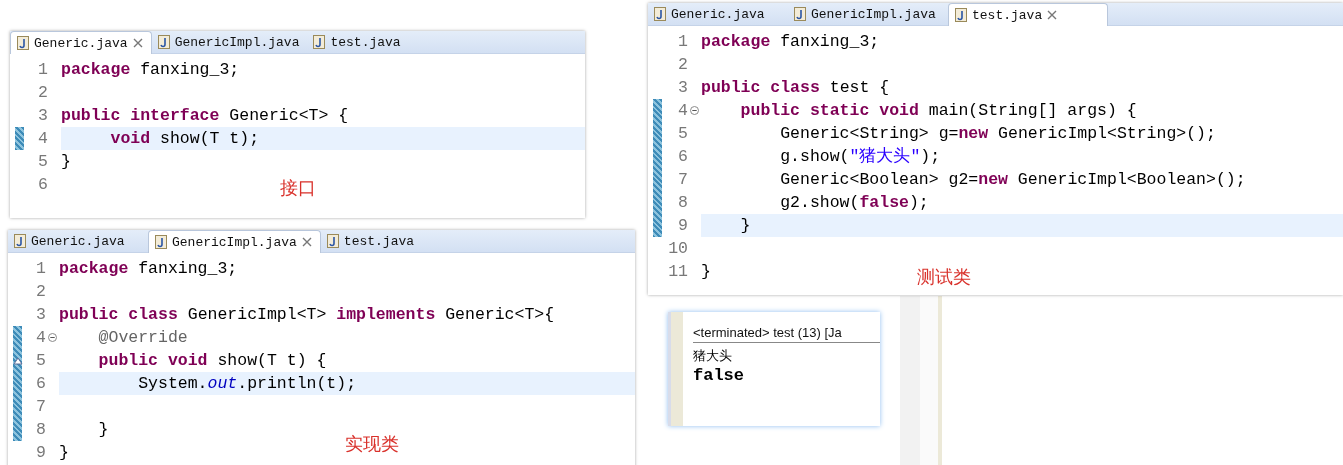 The width and height of the screenshot is (1343, 465). I want to click on line-number: 10, so click(677, 249).